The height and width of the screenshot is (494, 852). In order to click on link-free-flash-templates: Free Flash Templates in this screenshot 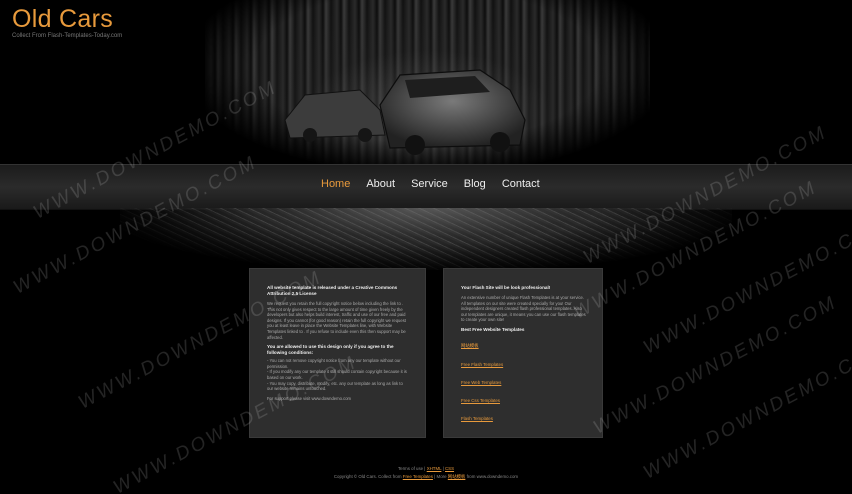, I will do `click(523, 364)`.